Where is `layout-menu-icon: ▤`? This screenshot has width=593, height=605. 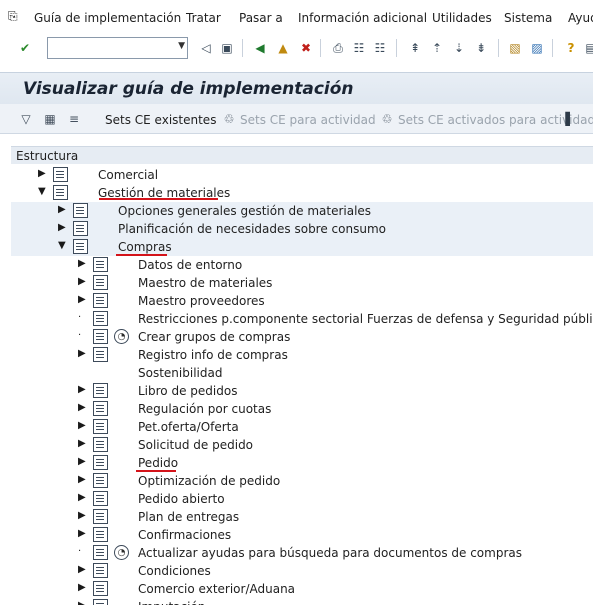
layout-menu-icon: ▤ is located at coordinates (587, 48).